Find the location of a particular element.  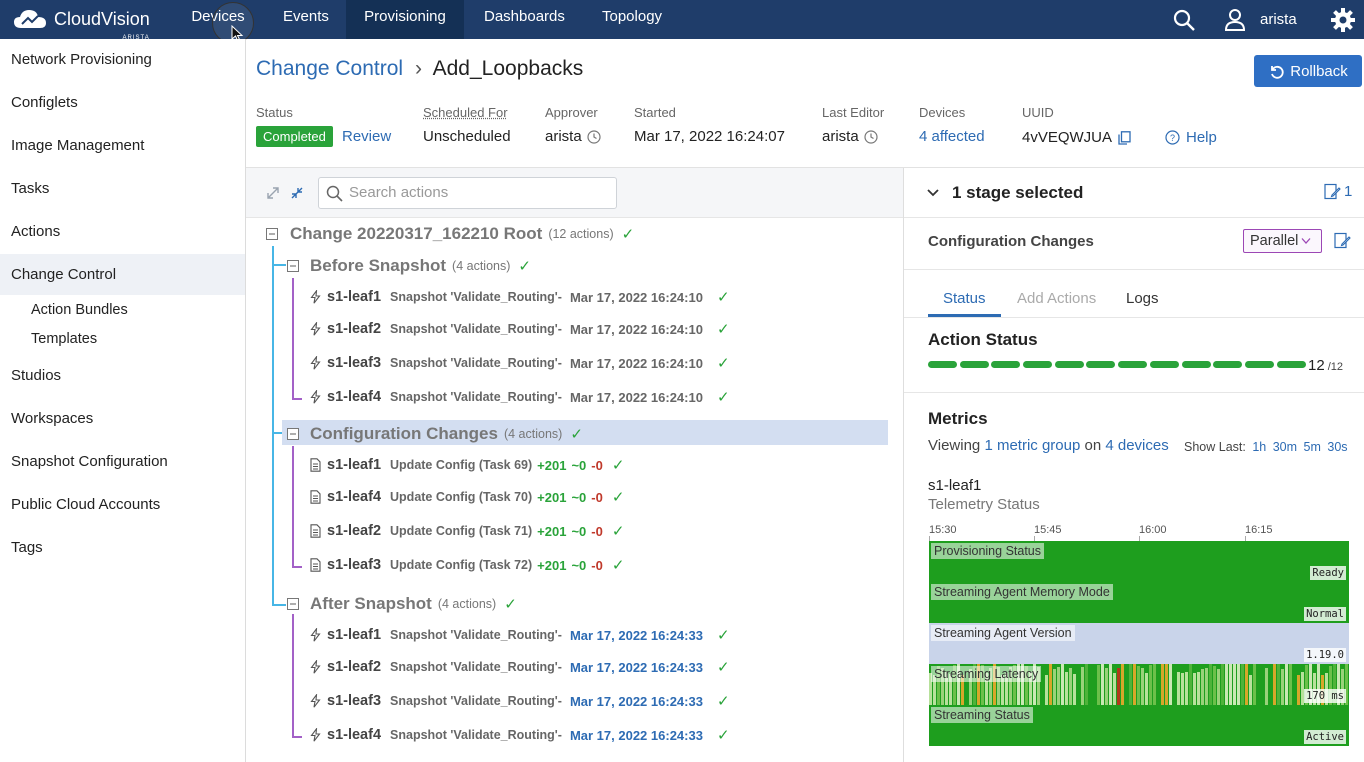

action-row: s1-leaf3 Update Config (Task 72) +201 ~0 -0 ✓ is located at coordinates (467, 565).